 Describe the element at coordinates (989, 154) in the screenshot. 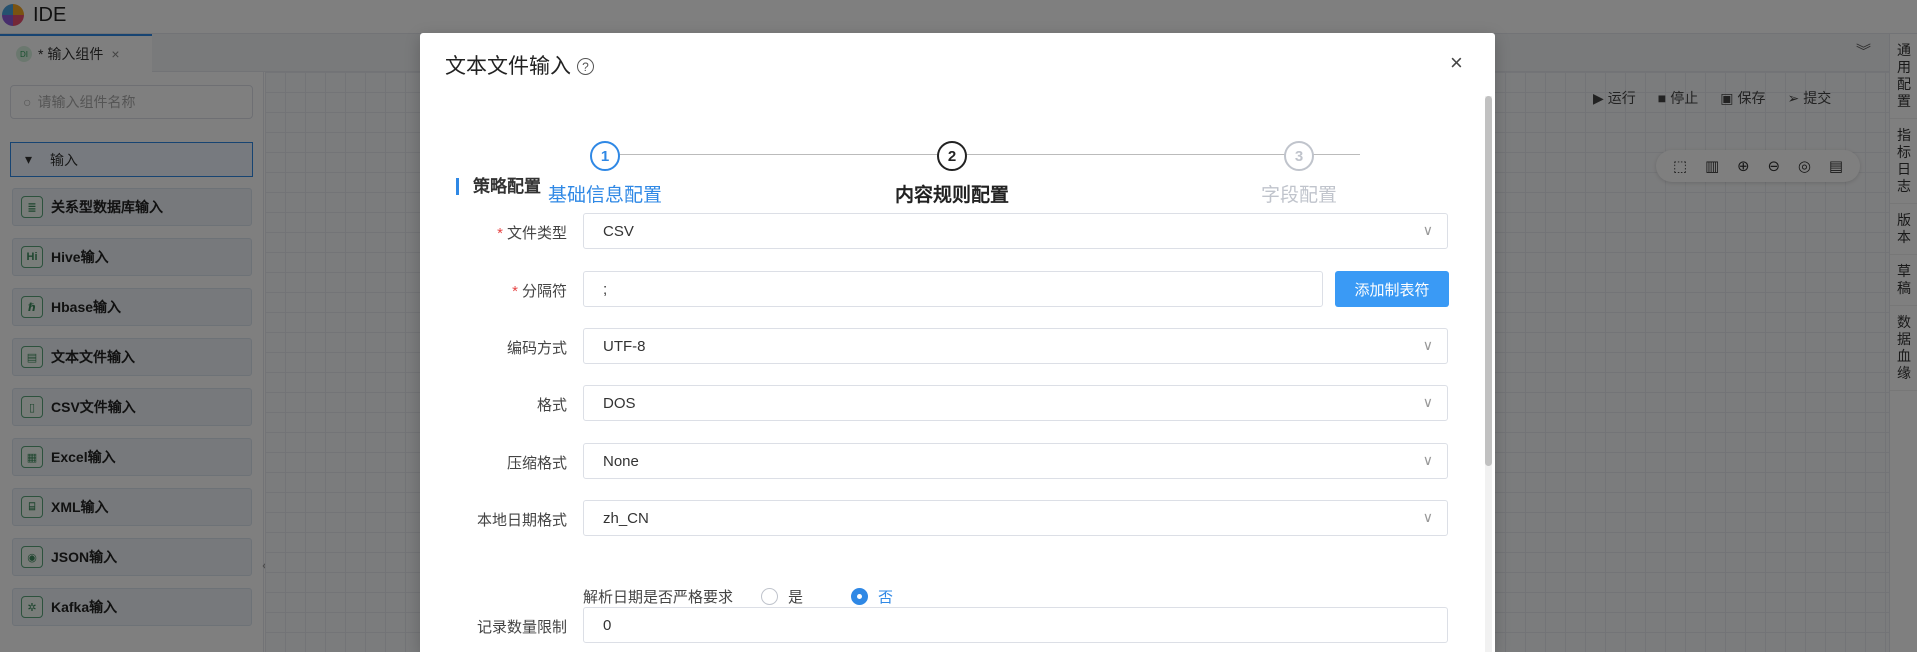

I see `step-connector` at that location.